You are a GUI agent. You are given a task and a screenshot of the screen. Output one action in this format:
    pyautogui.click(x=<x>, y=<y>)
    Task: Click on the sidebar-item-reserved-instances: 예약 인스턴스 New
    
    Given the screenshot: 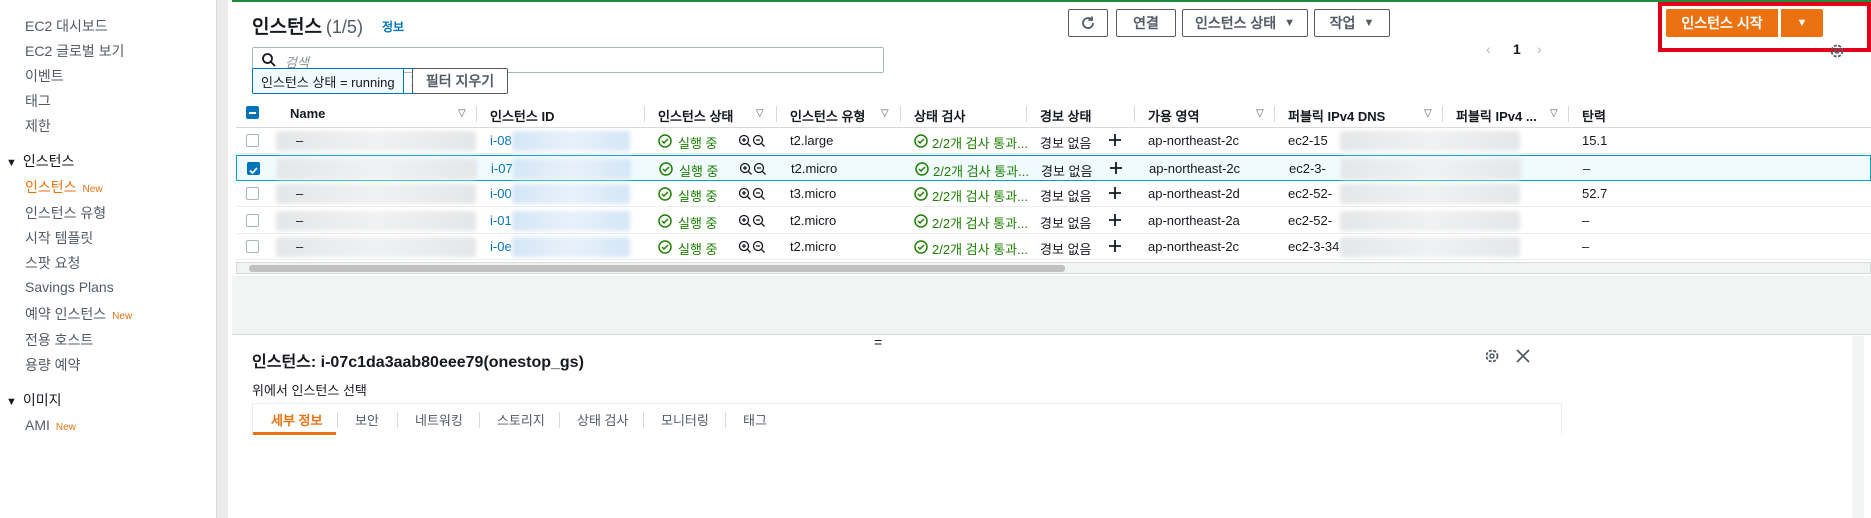 What is the action you would take?
    pyautogui.click(x=78, y=314)
    